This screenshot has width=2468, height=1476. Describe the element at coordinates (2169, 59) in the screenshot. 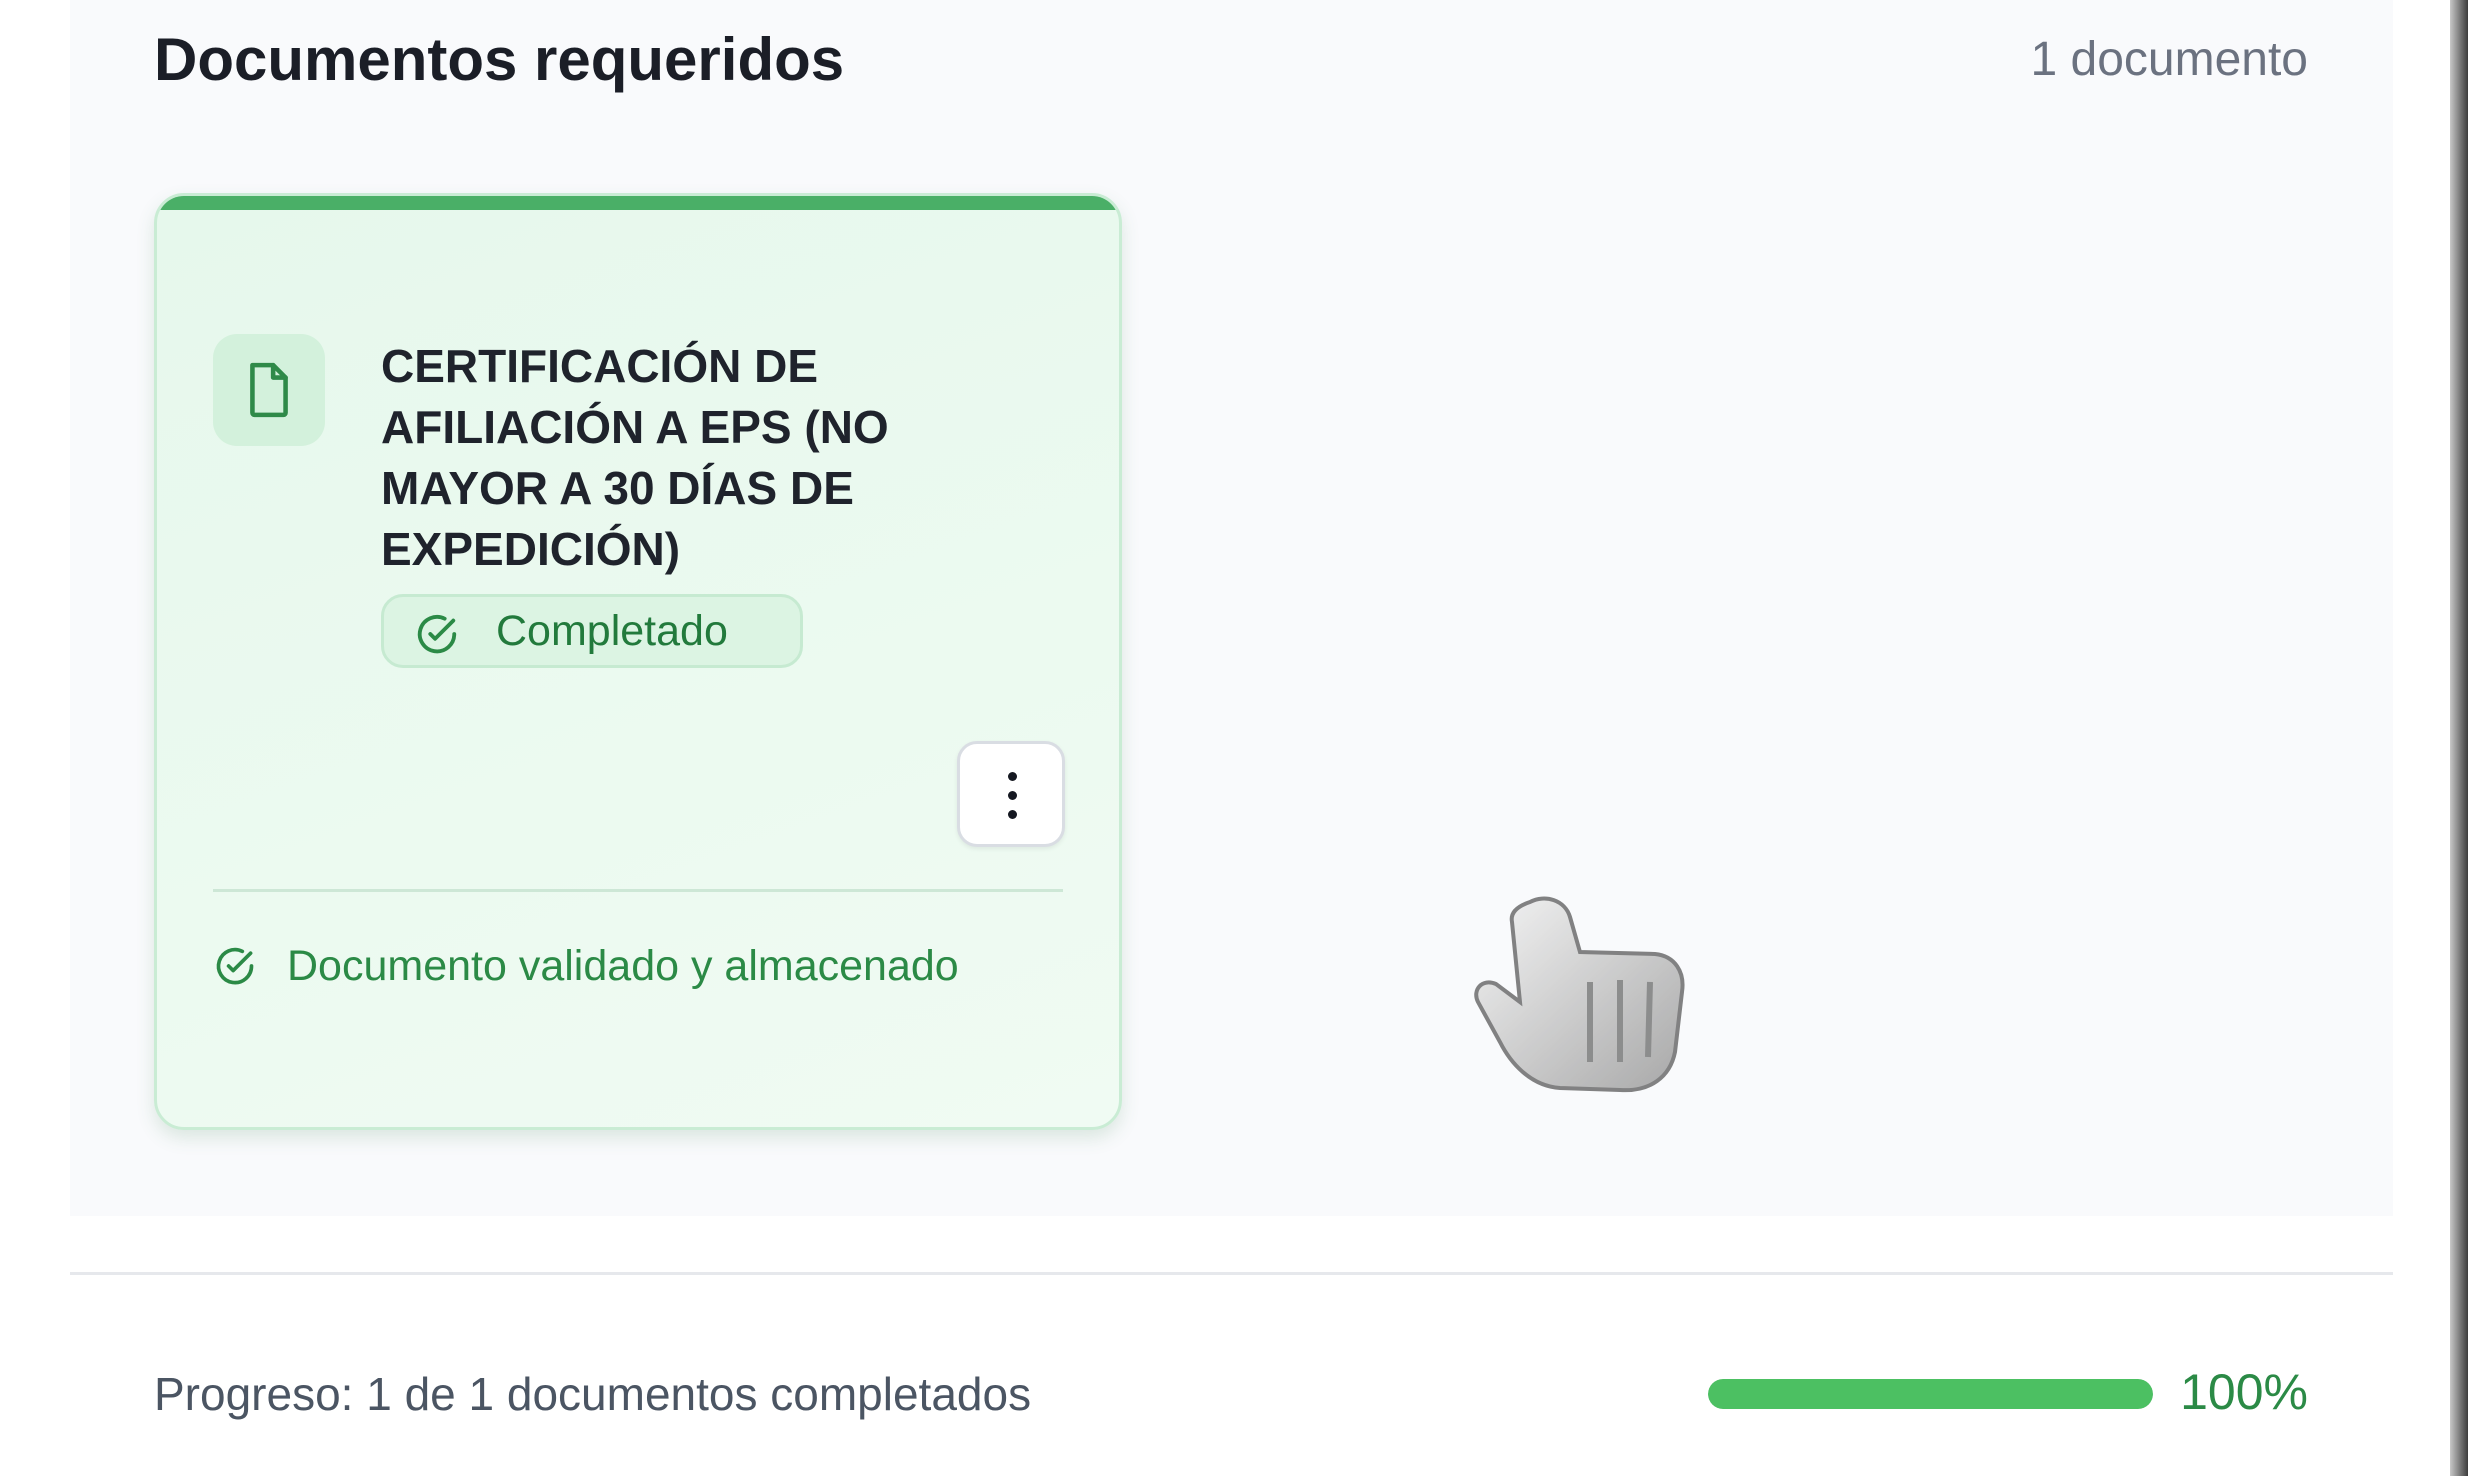

I see `document-count: 1 documento` at that location.